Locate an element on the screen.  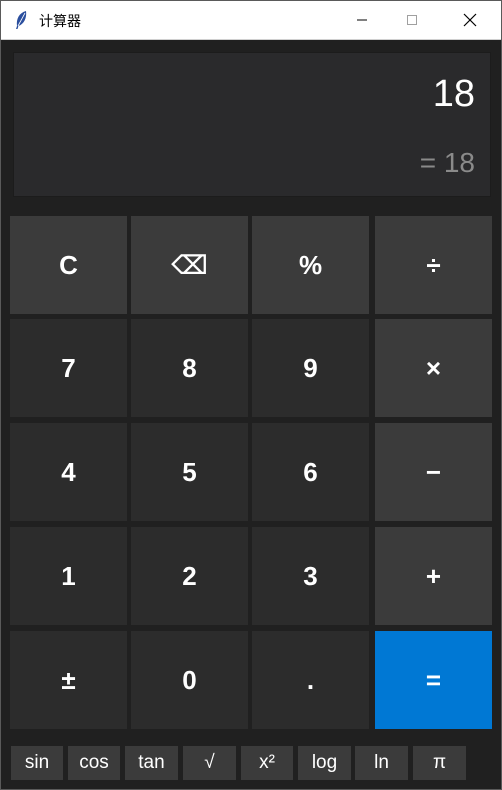
equals-button: = is located at coordinates (433, 680).